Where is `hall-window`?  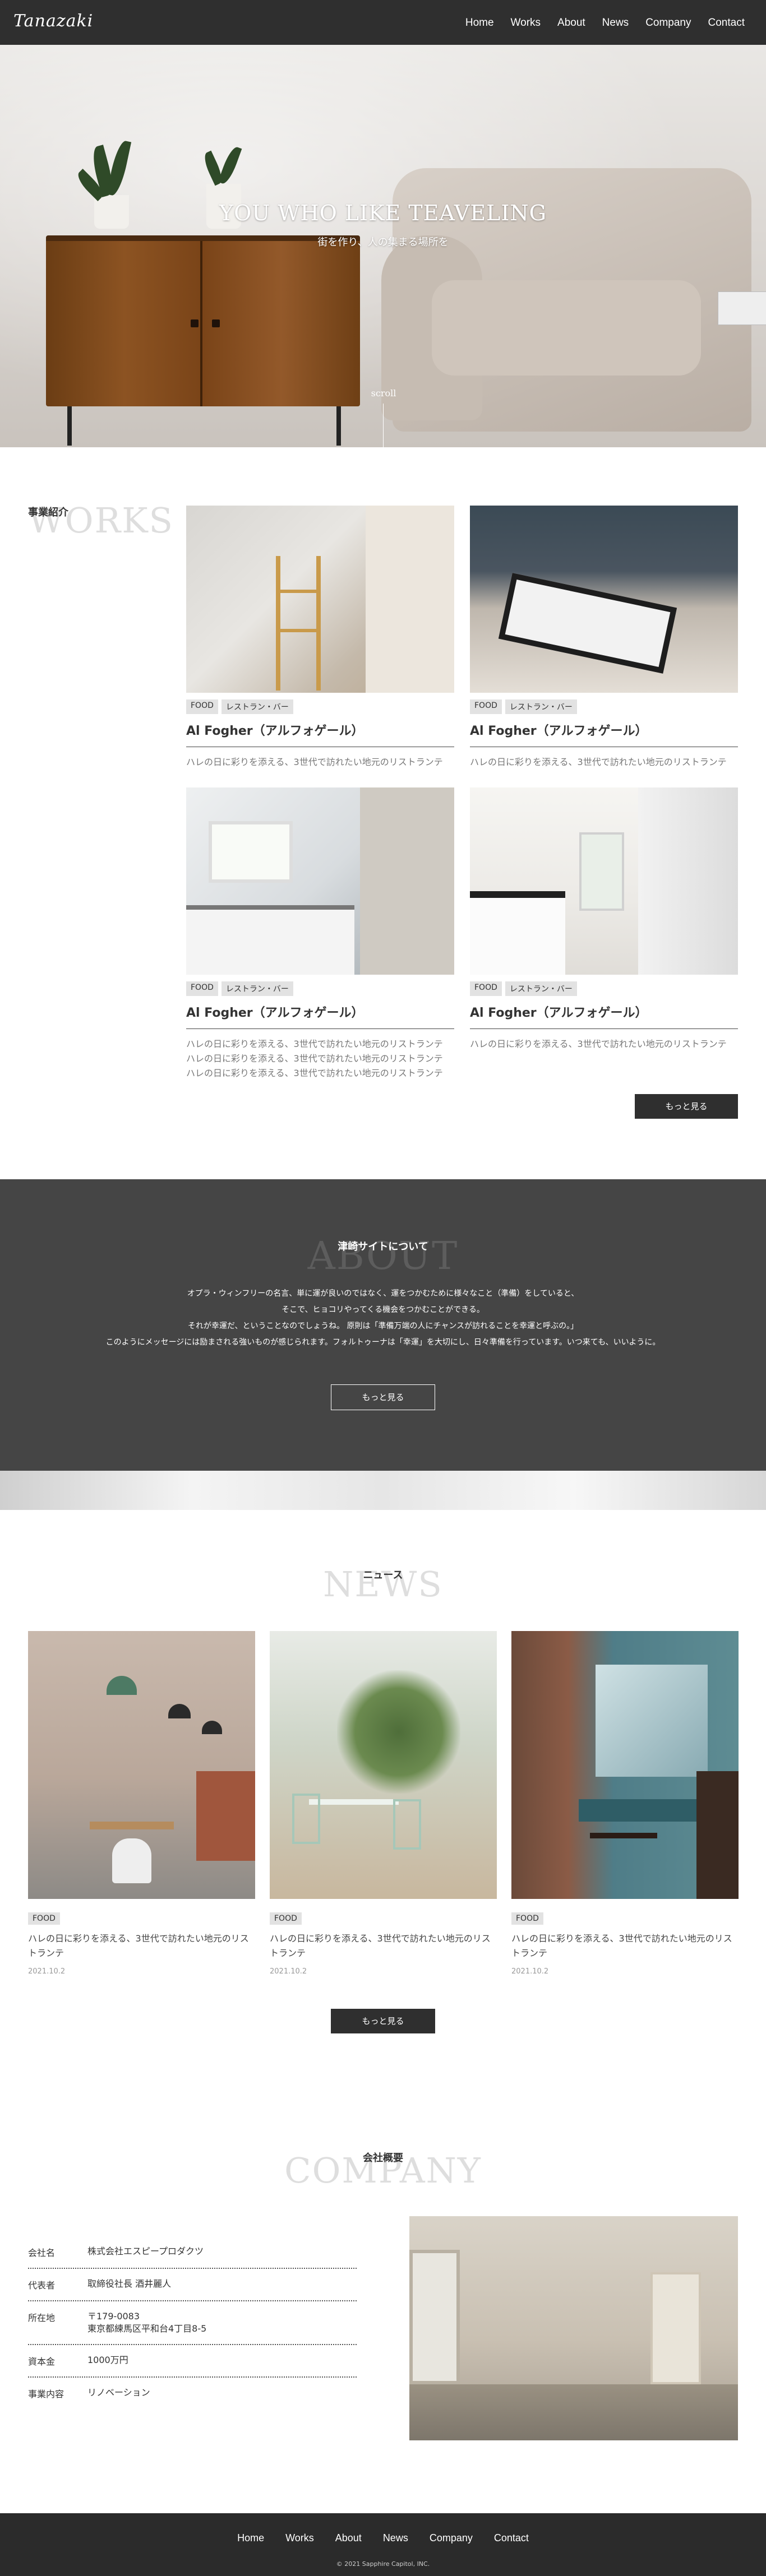 hall-window is located at coordinates (601, 871).